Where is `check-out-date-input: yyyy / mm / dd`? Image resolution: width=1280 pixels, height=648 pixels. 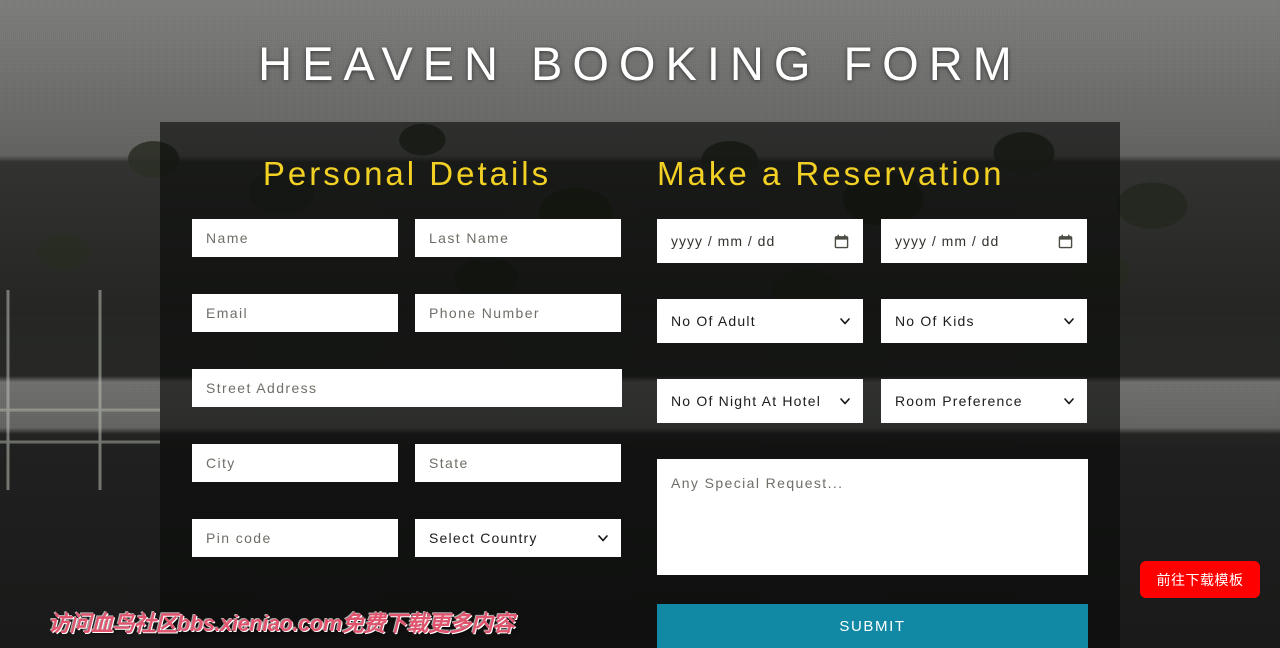
check-out-date-input: yyyy / mm / dd is located at coordinates (984, 241).